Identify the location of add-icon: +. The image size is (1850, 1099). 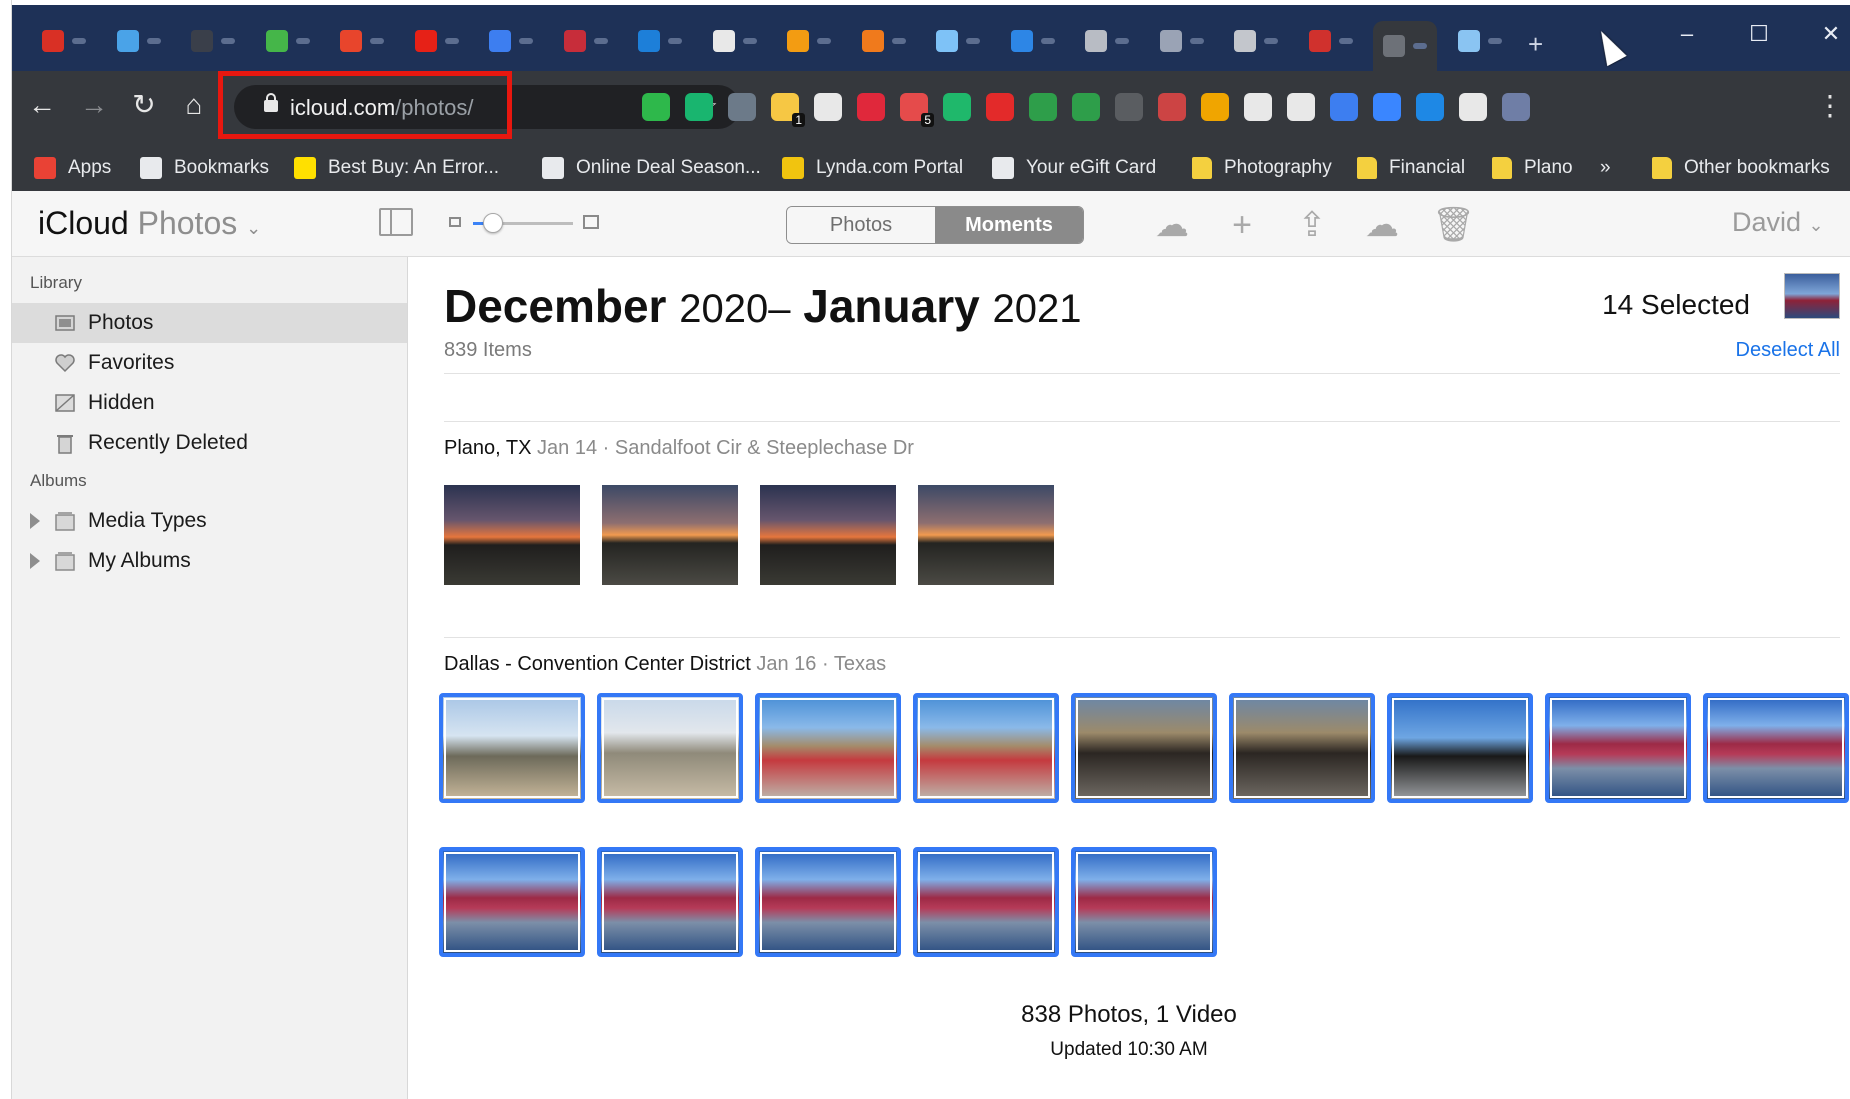
(1242, 225).